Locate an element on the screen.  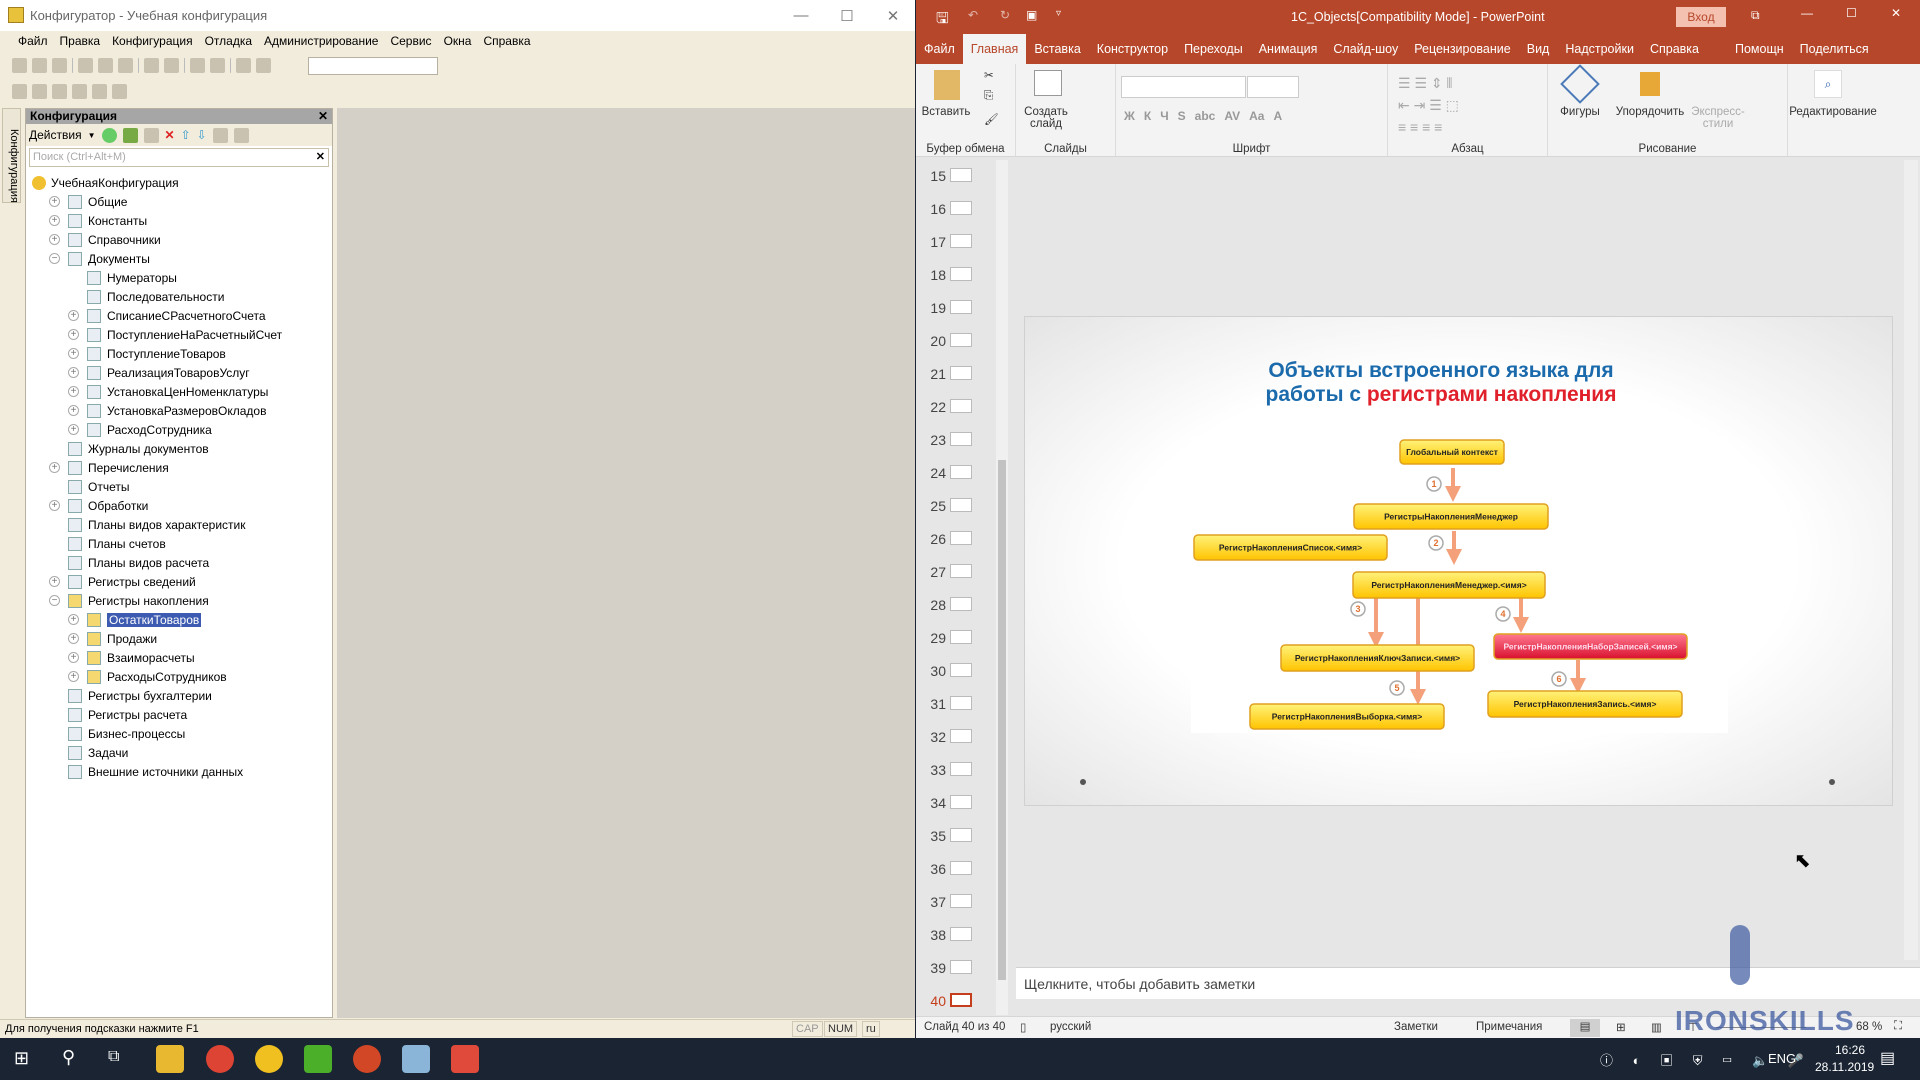
actions-menu-button: Действия is located at coordinates (55, 135).